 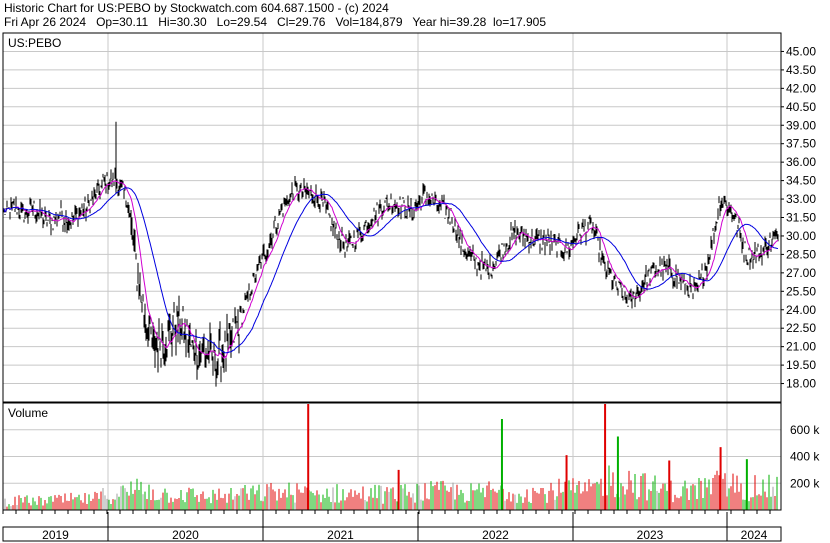 What do you see at coordinates (801, 70) in the screenshot?
I see `price-tick-label: 43.50` at bounding box center [801, 70].